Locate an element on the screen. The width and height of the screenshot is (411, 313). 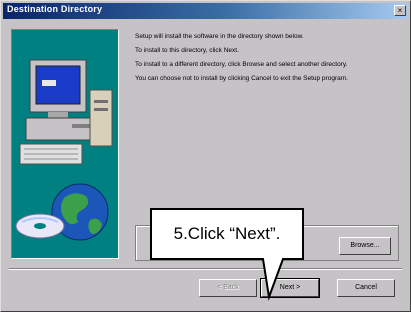
computer-monitor-icon is located at coordinates (58, 88).